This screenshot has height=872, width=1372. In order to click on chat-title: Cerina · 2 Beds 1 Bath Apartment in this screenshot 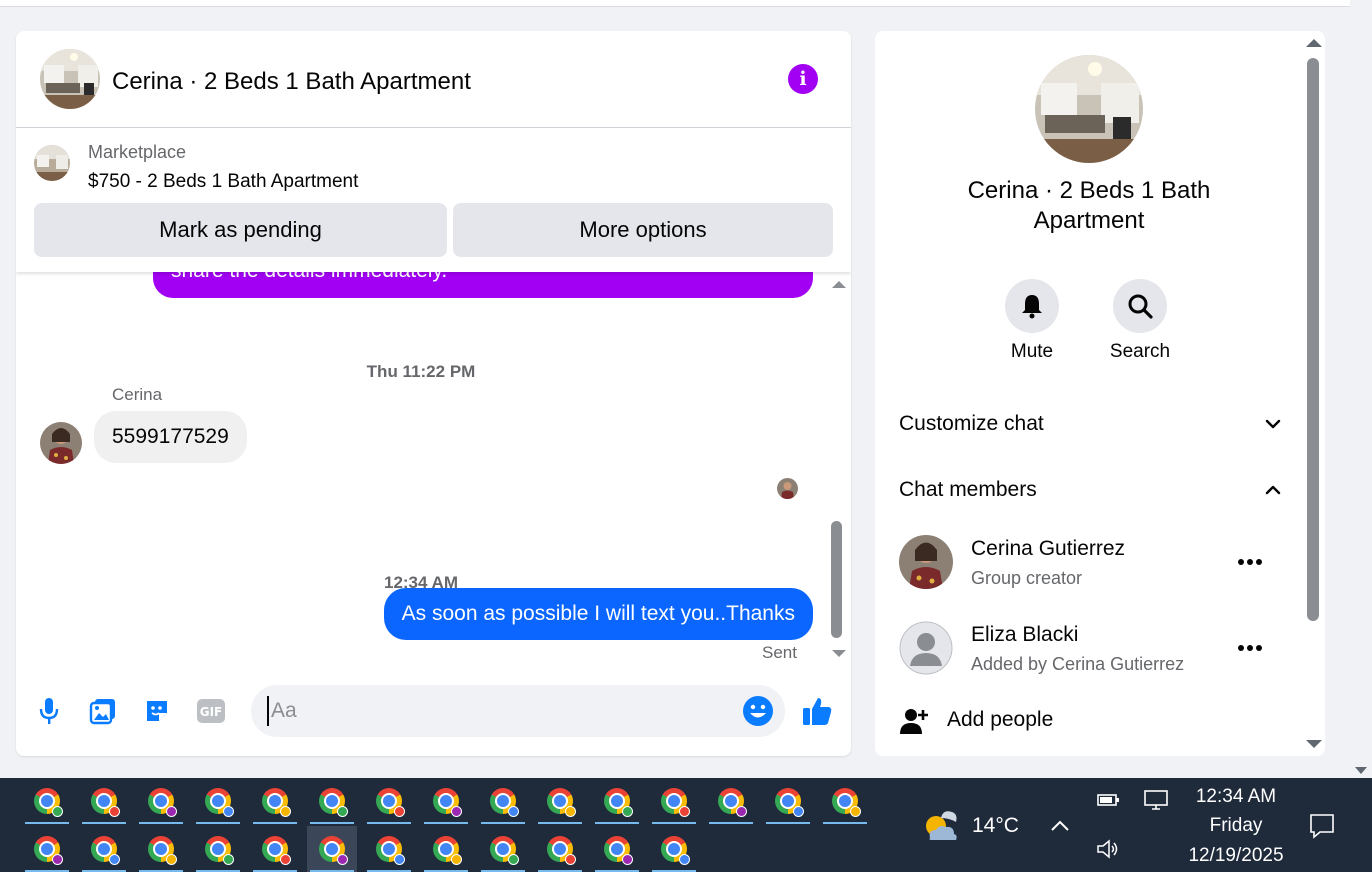, I will do `click(291, 81)`.